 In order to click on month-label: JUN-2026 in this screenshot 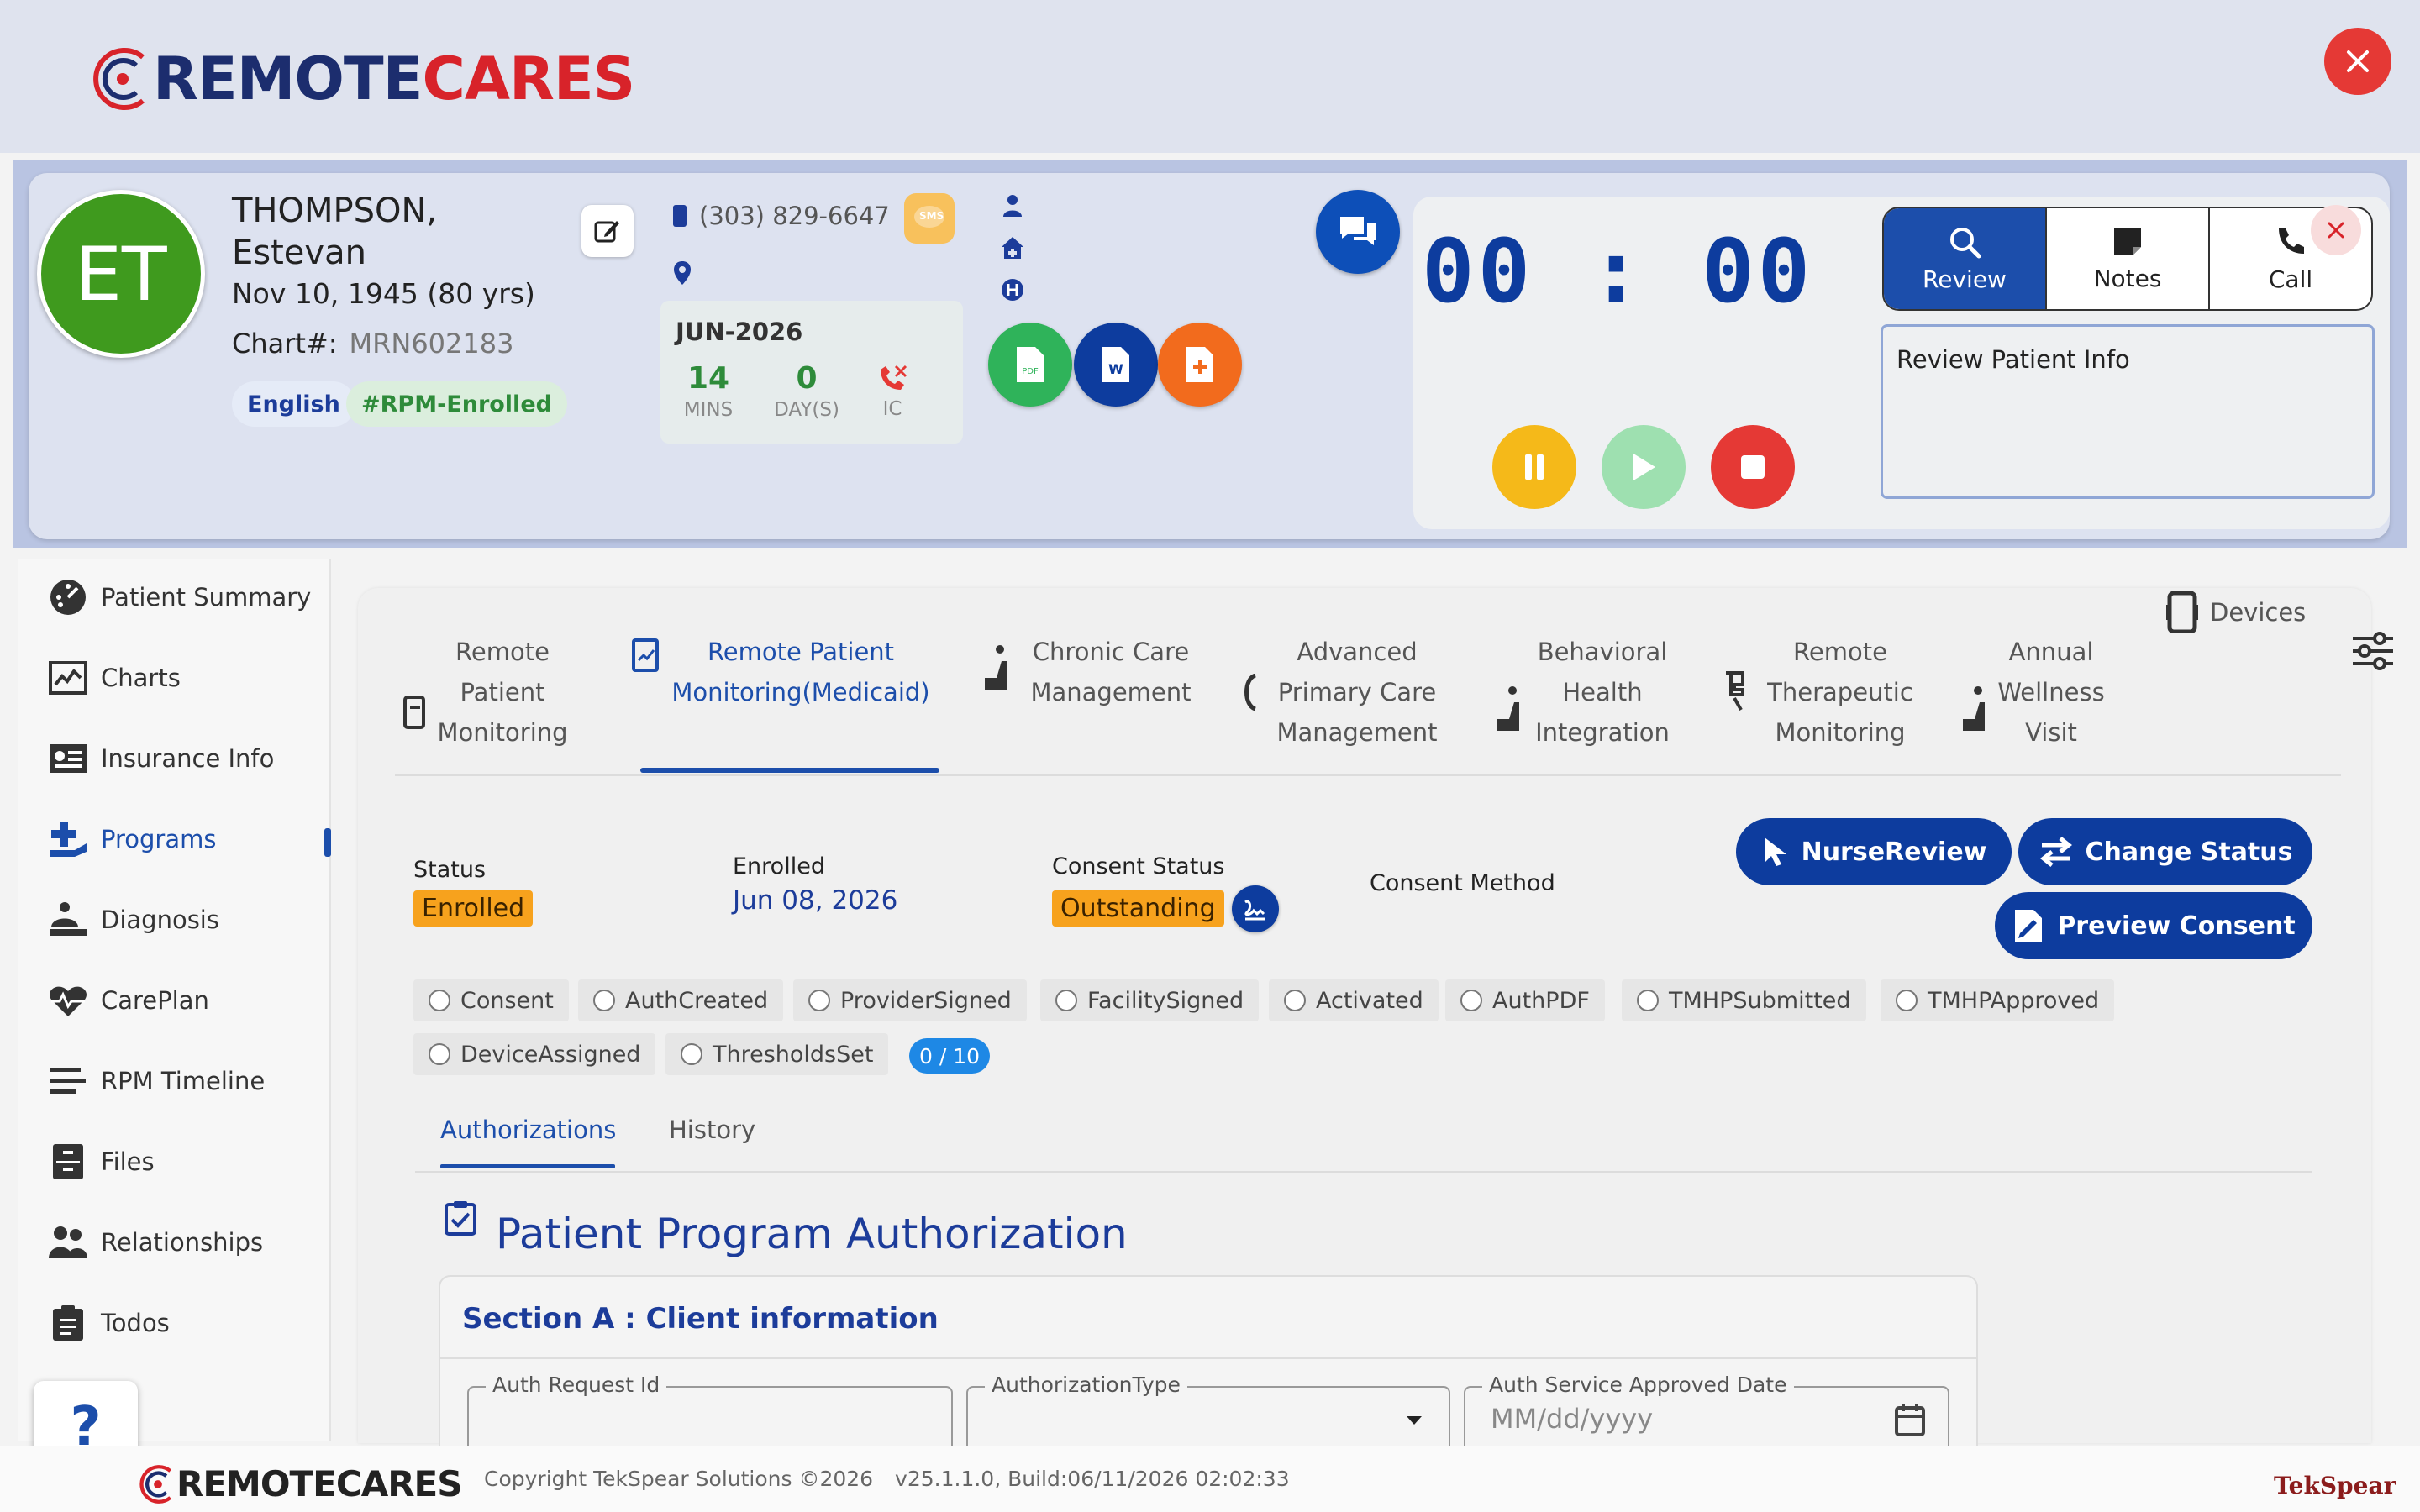, I will do `click(739, 332)`.